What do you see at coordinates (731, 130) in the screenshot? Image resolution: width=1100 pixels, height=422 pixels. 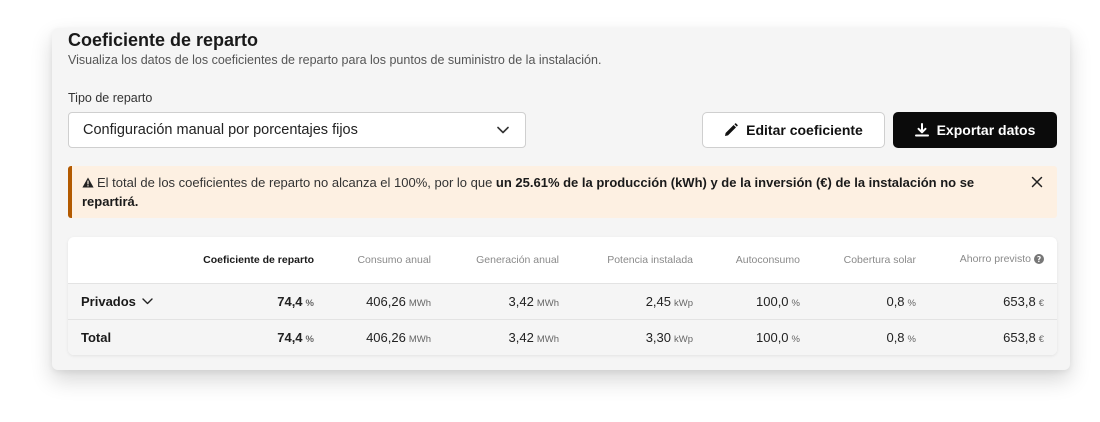 I see `pencil-icon` at bounding box center [731, 130].